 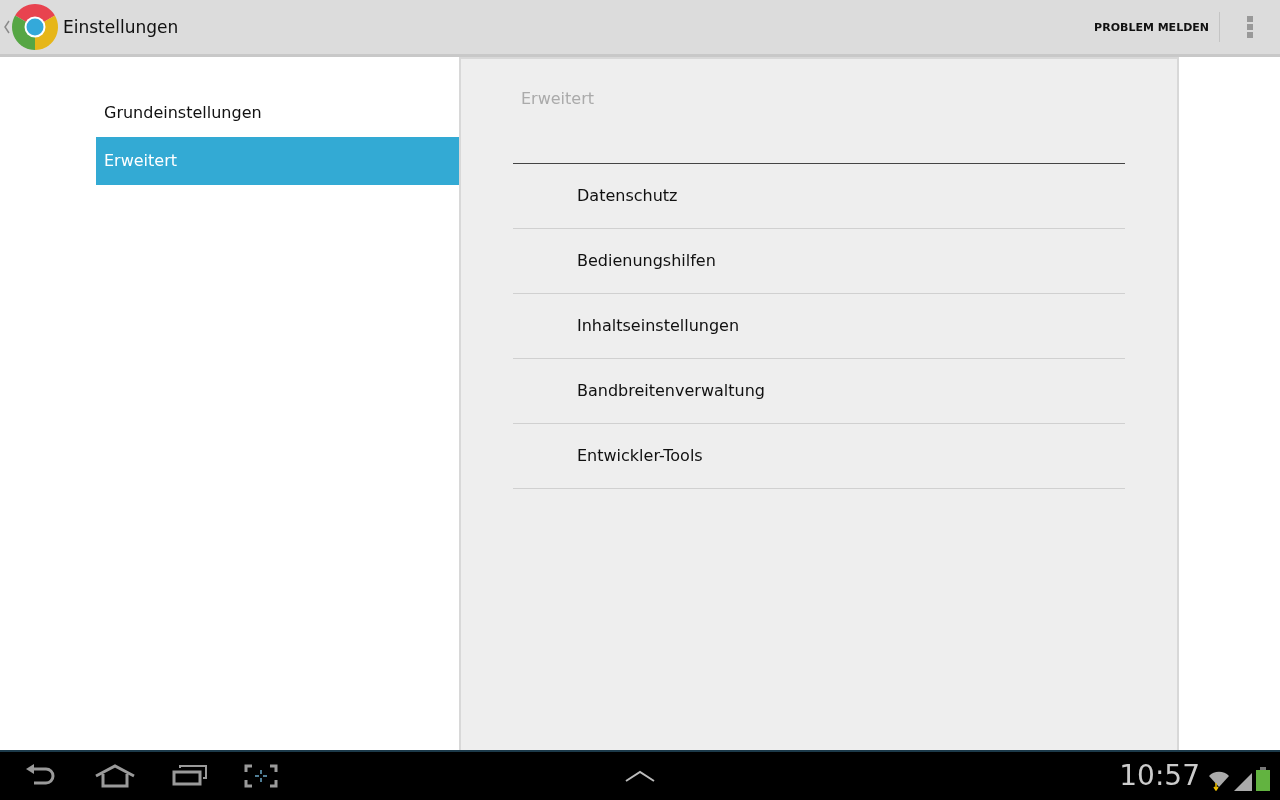 What do you see at coordinates (640, 776) in the screenshot?
I see `up-caret-icon` at bounding box center [640, 776].